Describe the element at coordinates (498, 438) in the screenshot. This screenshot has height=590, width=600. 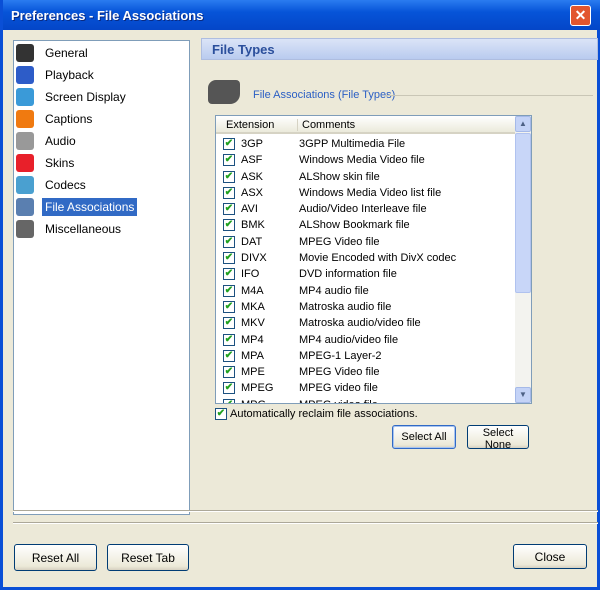
I see `select-none-button: Select None` at that location.